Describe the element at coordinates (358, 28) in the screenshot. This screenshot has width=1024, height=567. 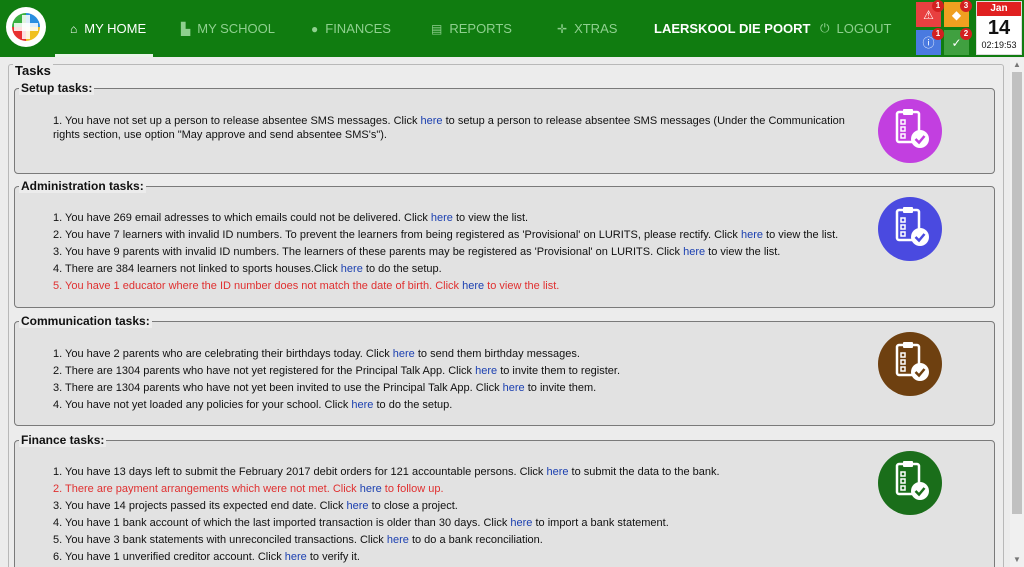
I see `nav-finances-label: FINANCES` at that location.